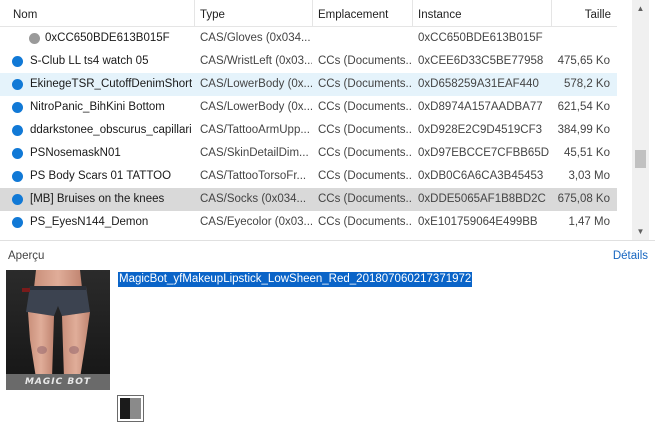 Image resolution: width=655 pixels, height=433 pixels. Describe the element at coordinates (327, 240) in the screenshot. I see `pane-divider` at that location.